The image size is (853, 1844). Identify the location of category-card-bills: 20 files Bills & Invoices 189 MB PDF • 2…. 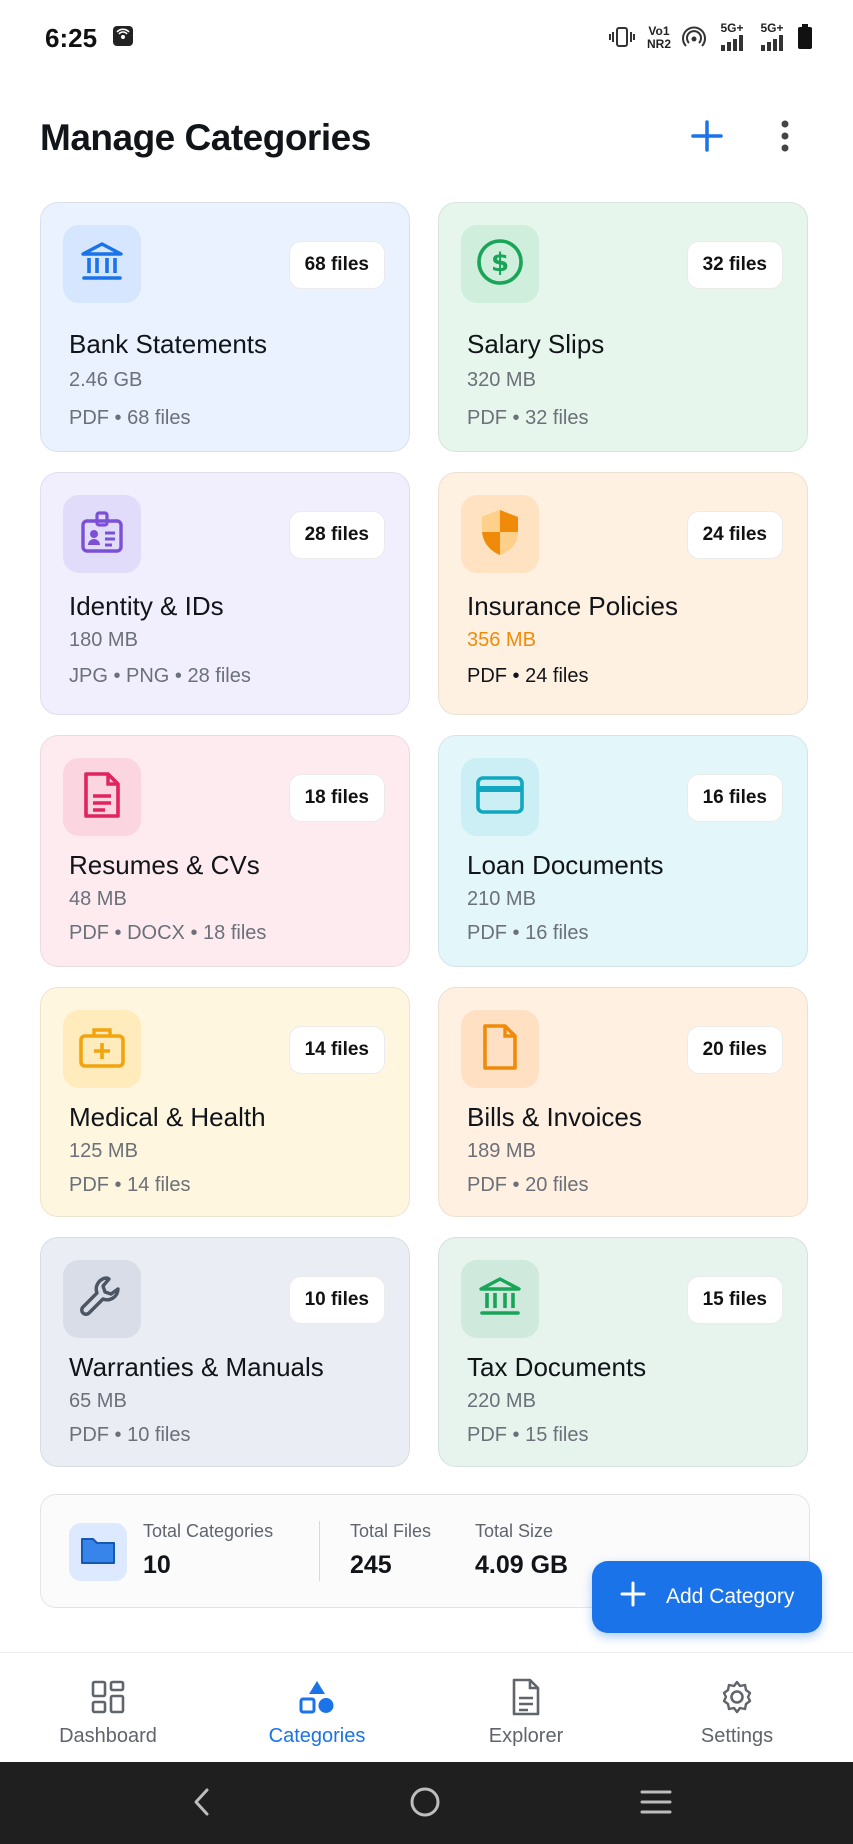
(623, 1102).